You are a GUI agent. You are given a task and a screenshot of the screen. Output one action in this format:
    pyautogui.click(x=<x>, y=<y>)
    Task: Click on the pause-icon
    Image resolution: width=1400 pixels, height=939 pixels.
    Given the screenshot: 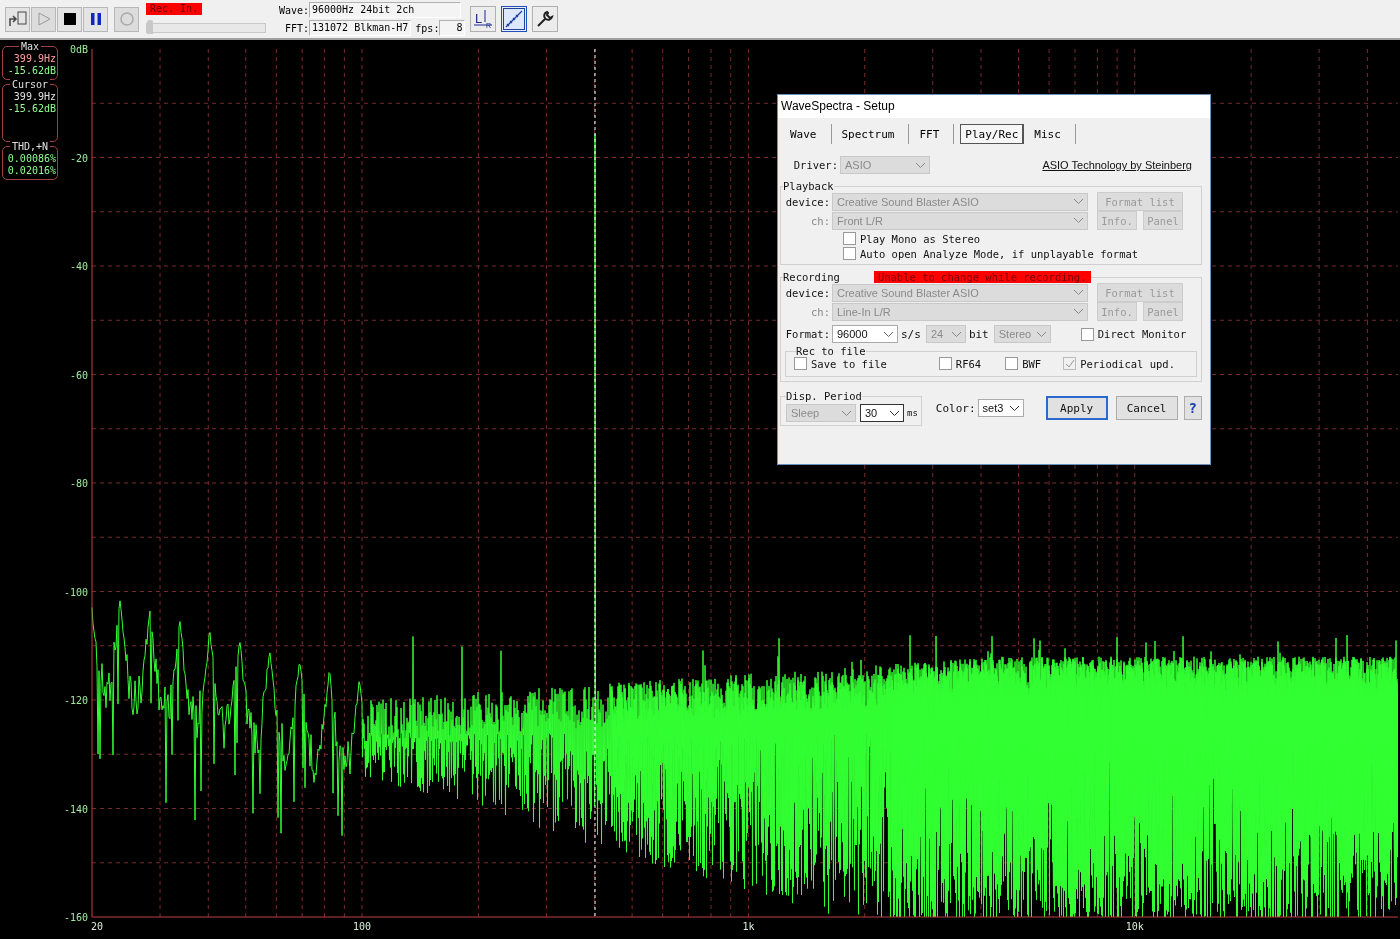 What is the action you would take?
    pyautogui.click(x=95, y=19)
    